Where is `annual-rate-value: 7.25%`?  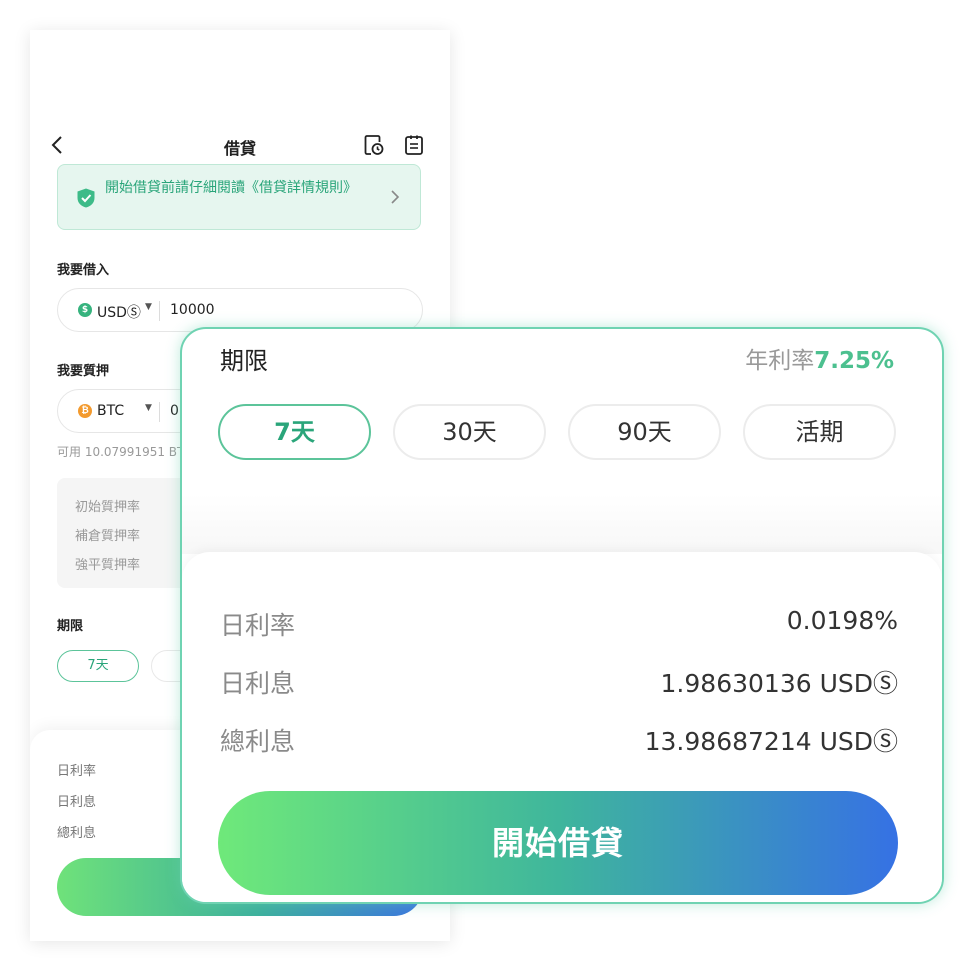 annual-rate-value: 7.25% is located at coordinates (854, 361).